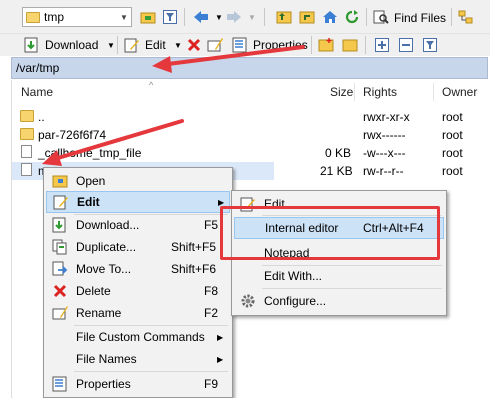 The image size is (490, 398). What do you see at coordinates (341, 92) in the screenshot?
I see `column-header-size: Size` at bounding box center [341, 92].